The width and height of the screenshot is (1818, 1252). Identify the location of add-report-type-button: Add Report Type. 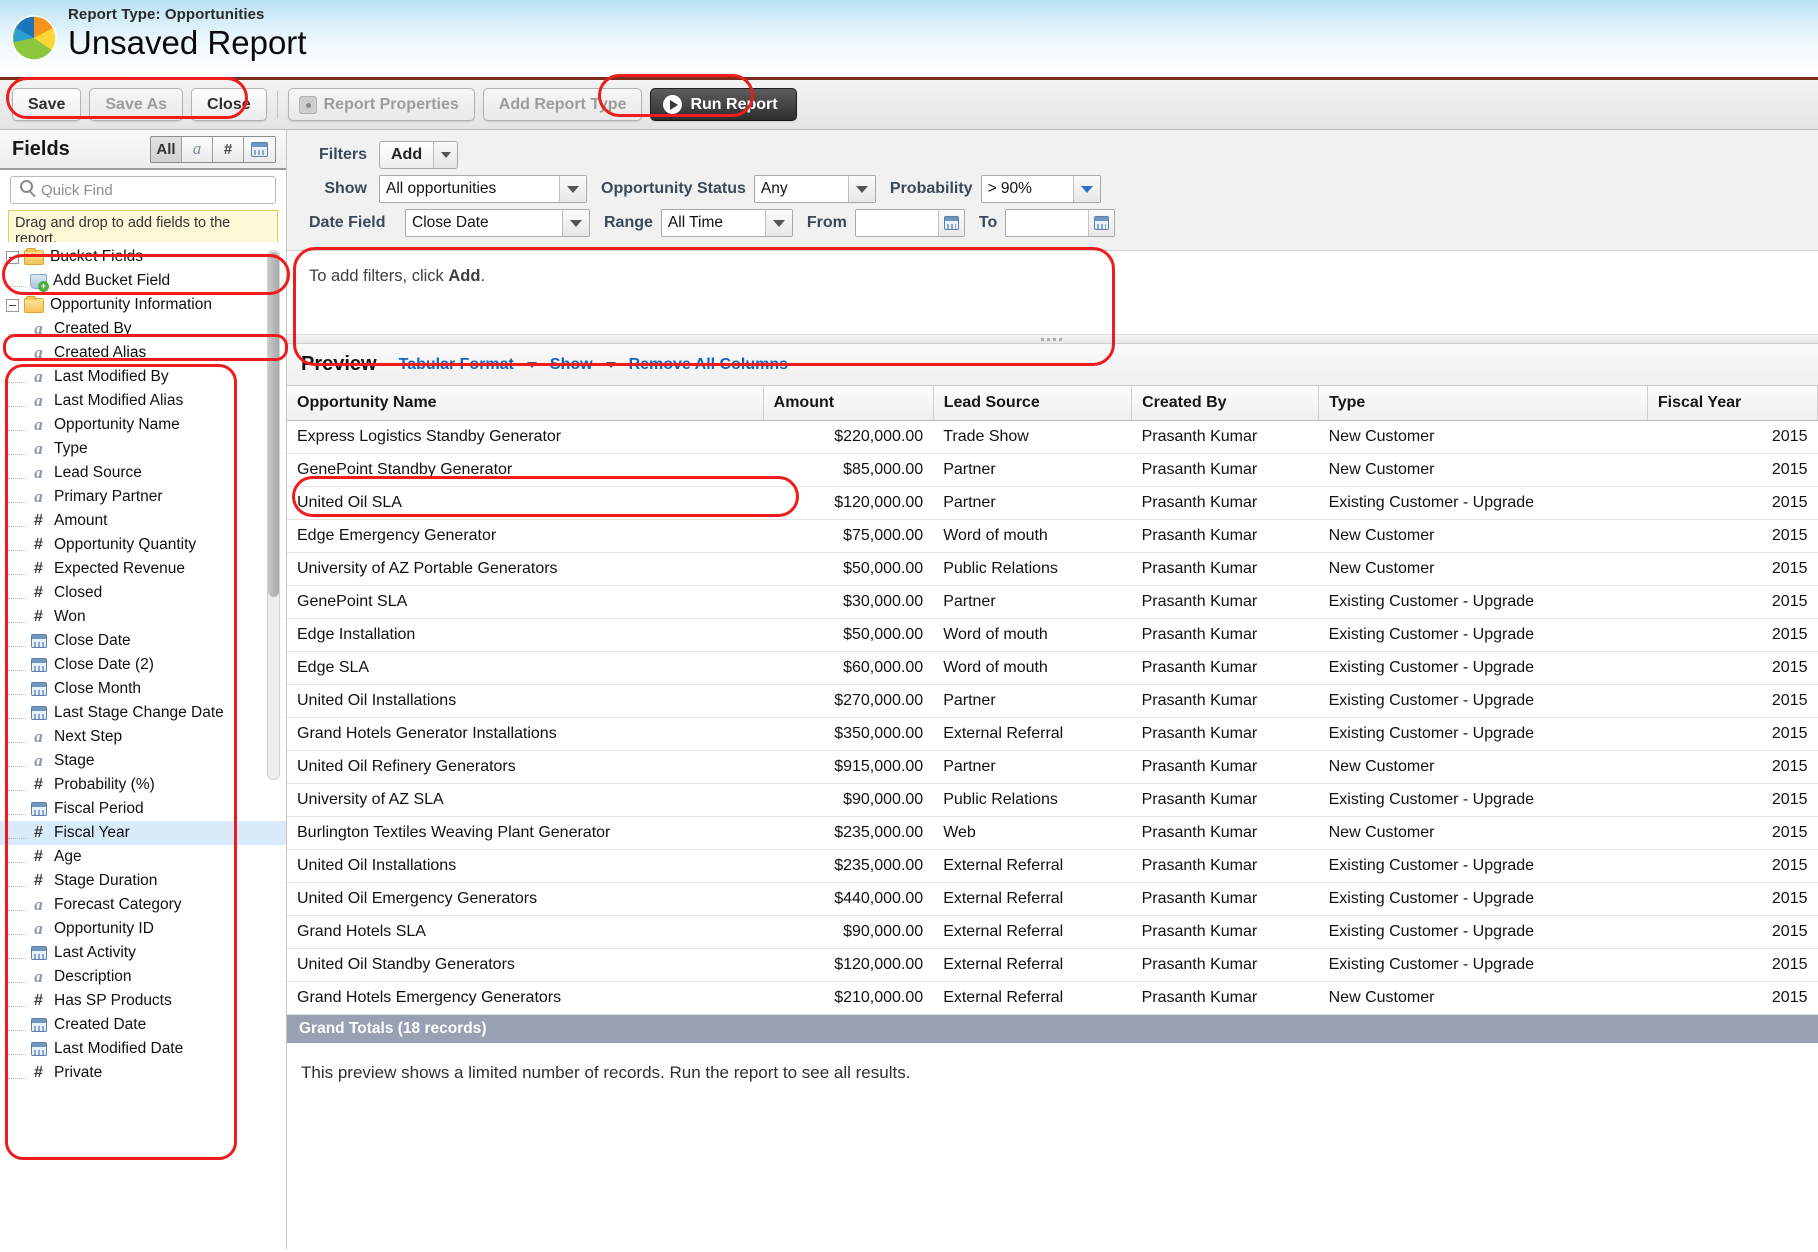
(562, 104).